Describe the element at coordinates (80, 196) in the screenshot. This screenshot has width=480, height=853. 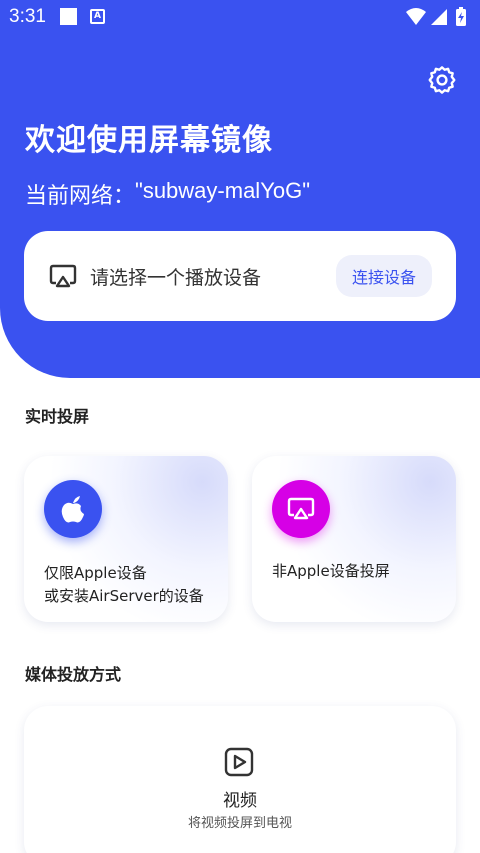
I see `network-label: 当前网络：` at that location.